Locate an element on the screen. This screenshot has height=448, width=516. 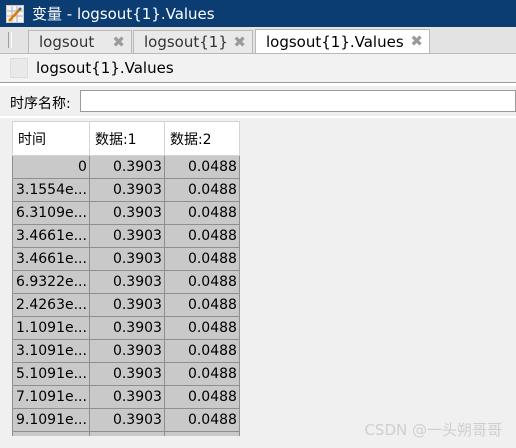
time-cell: 0 is located at coordinates (51, 167).